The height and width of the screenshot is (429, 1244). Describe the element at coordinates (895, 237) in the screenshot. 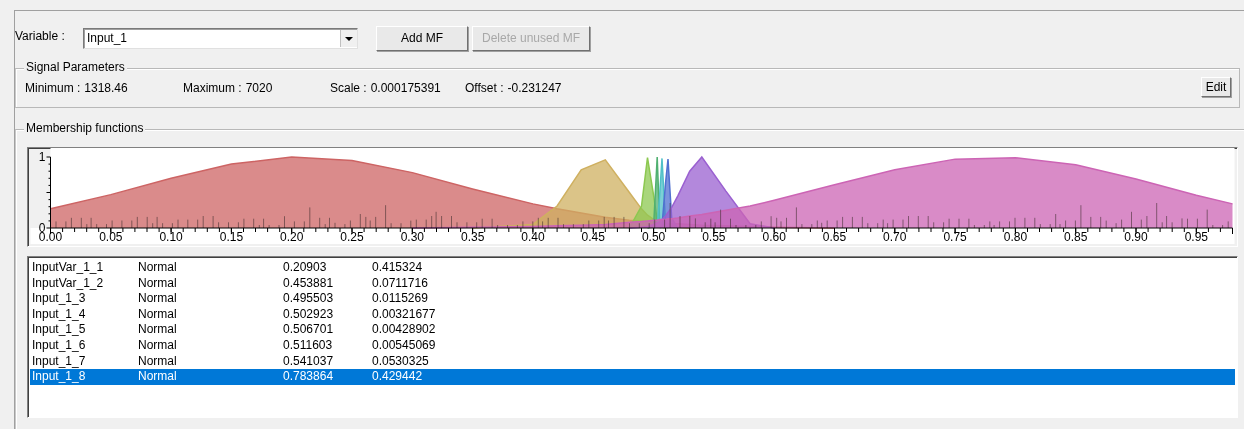

I see `x-tick-label: 0.70` at that location.